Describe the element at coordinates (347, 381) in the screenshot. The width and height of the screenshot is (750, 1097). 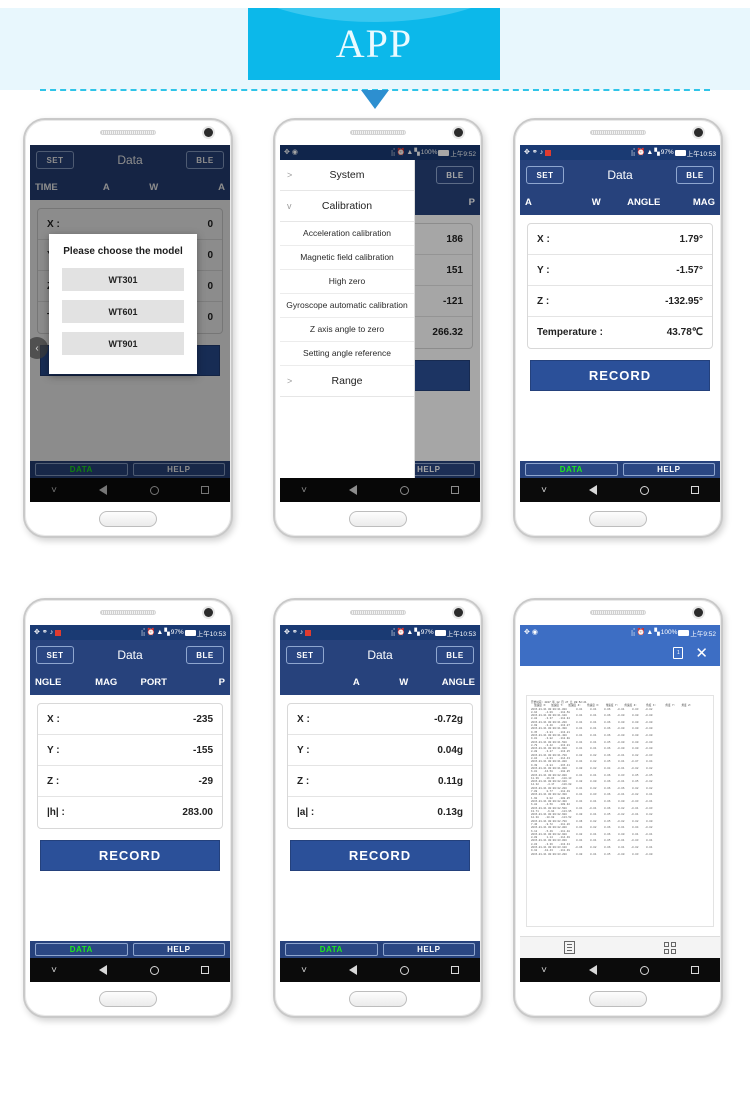
I see `menu-group-range: > Range` at that location.